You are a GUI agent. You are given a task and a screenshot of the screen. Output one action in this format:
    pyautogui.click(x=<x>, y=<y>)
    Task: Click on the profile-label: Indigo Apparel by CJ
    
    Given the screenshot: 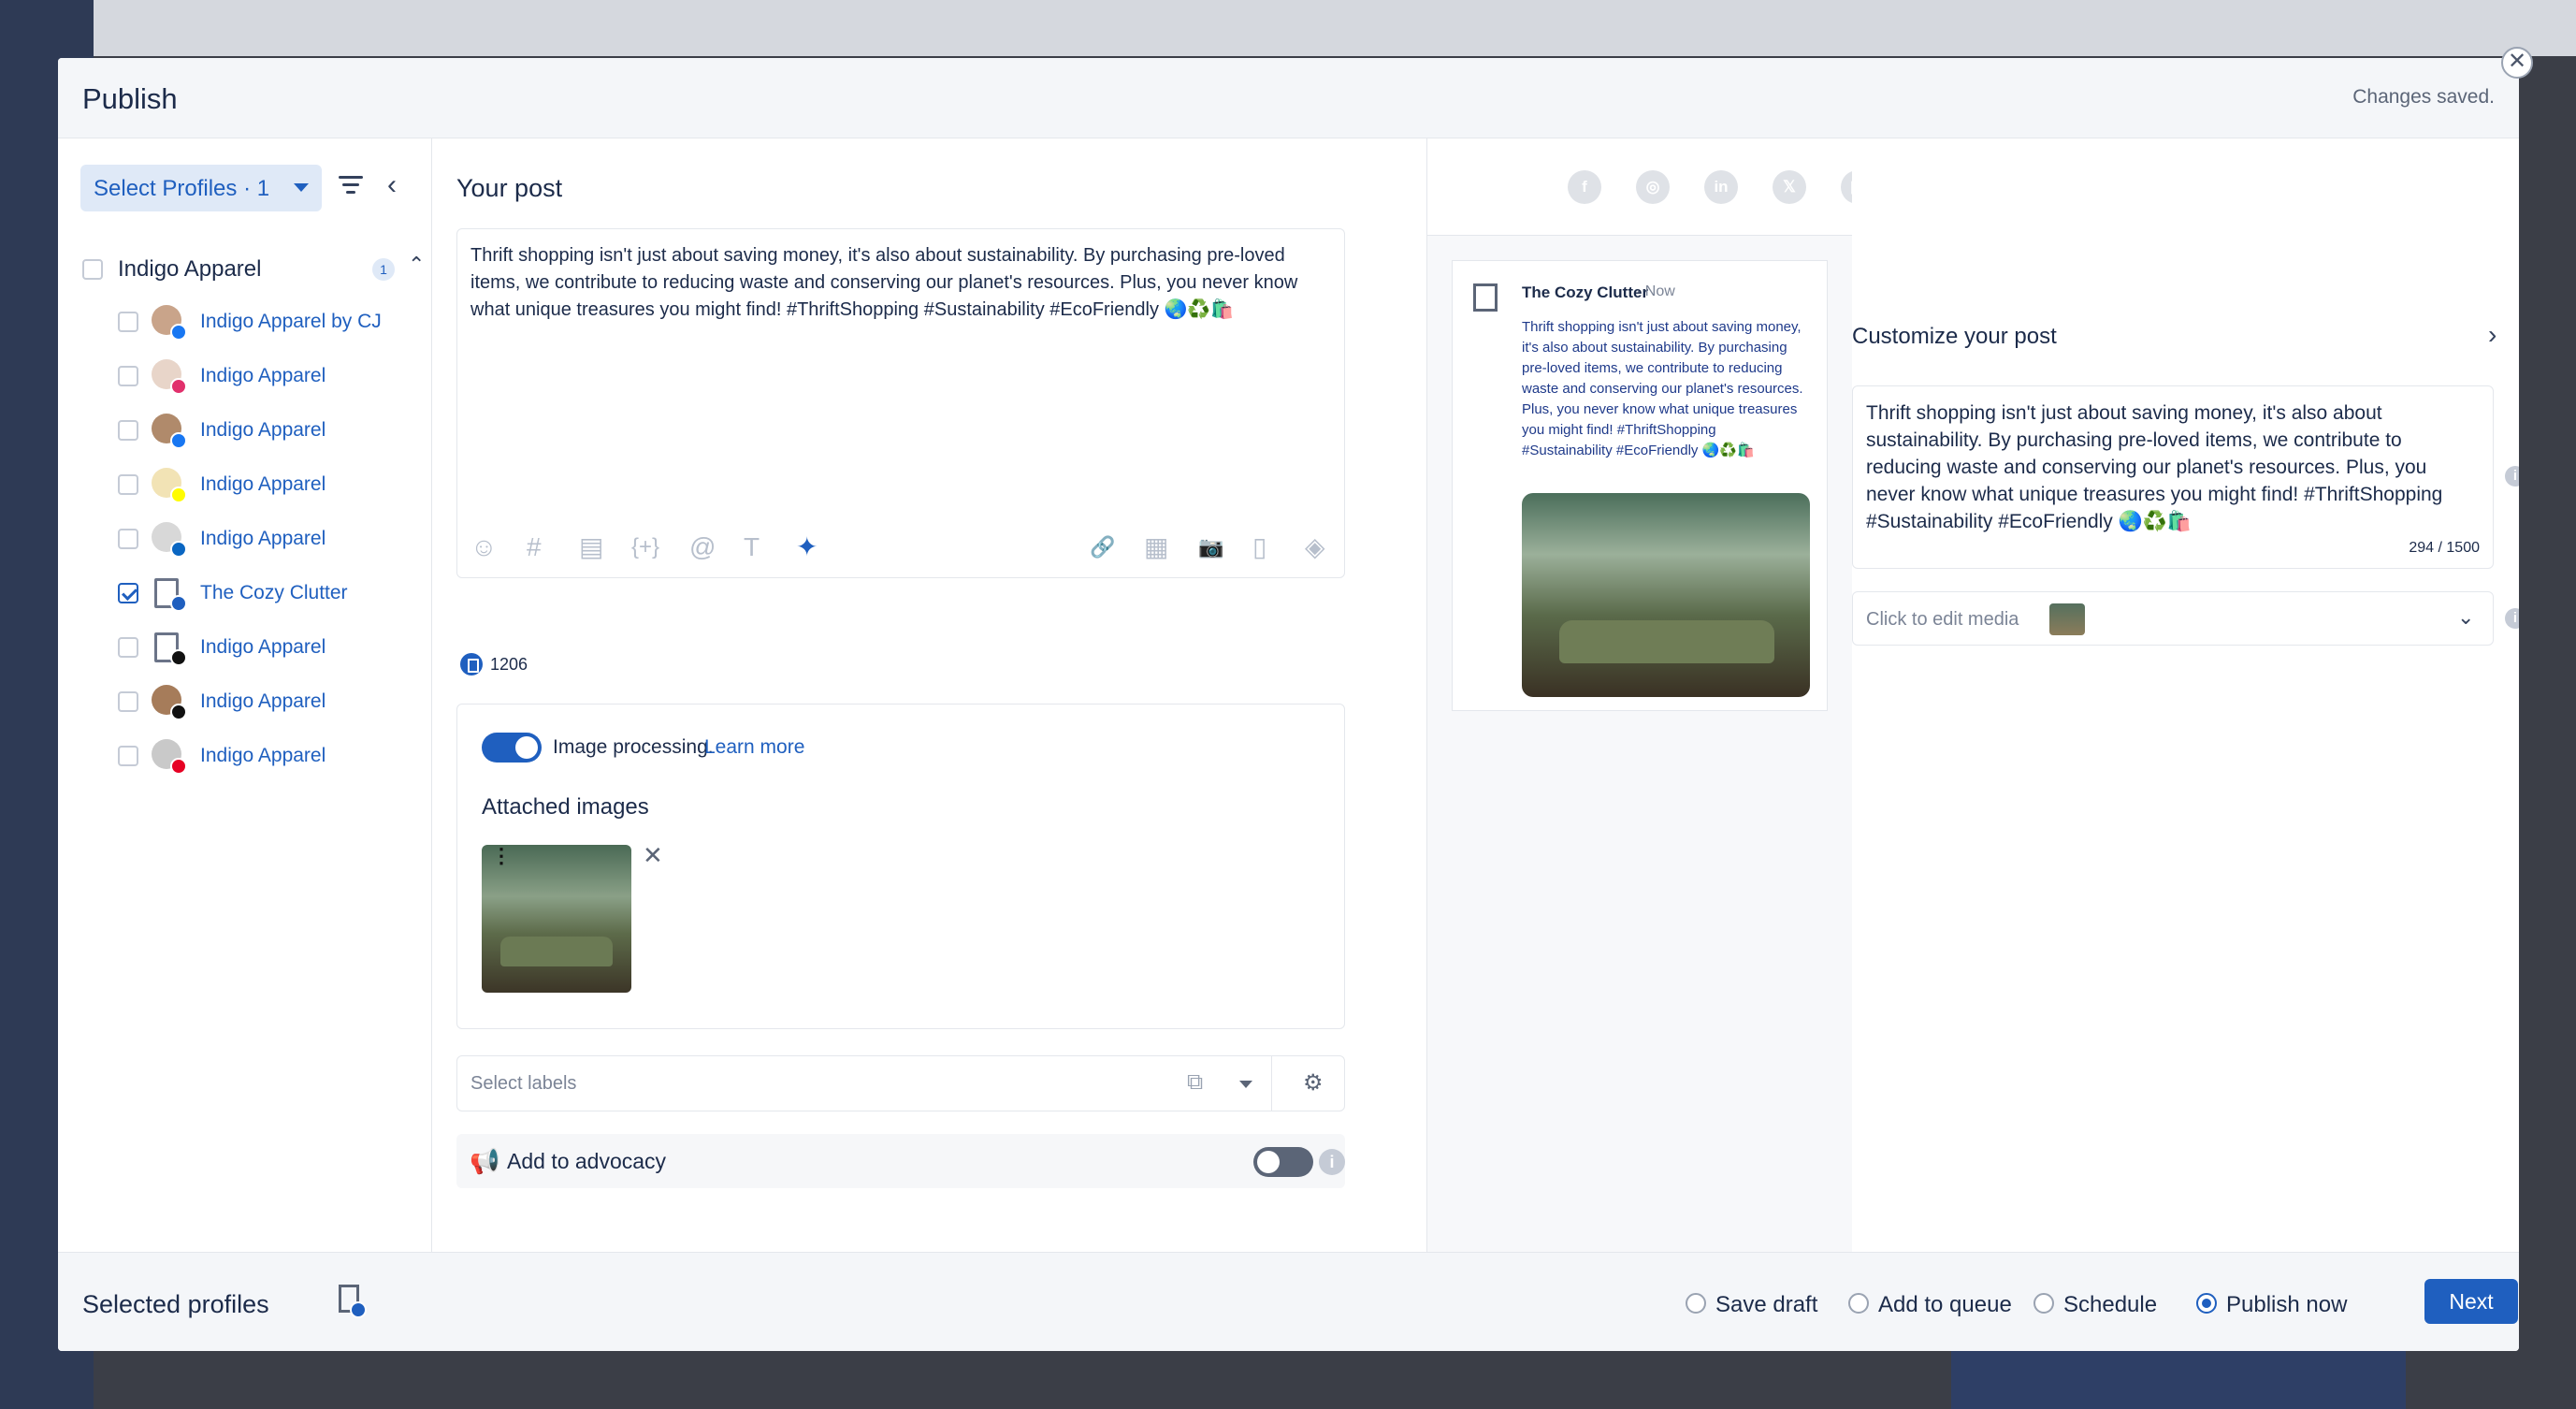 What is the action you would take?
    pyautogui.click(x=291, y=321)
    